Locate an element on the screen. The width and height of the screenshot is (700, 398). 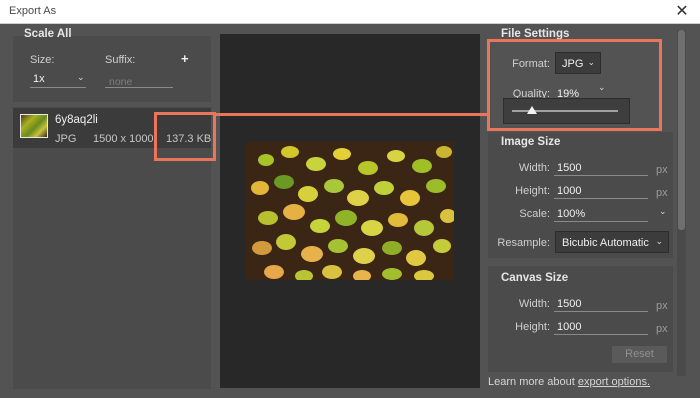
size-underline is located at coordinates (58, 87).